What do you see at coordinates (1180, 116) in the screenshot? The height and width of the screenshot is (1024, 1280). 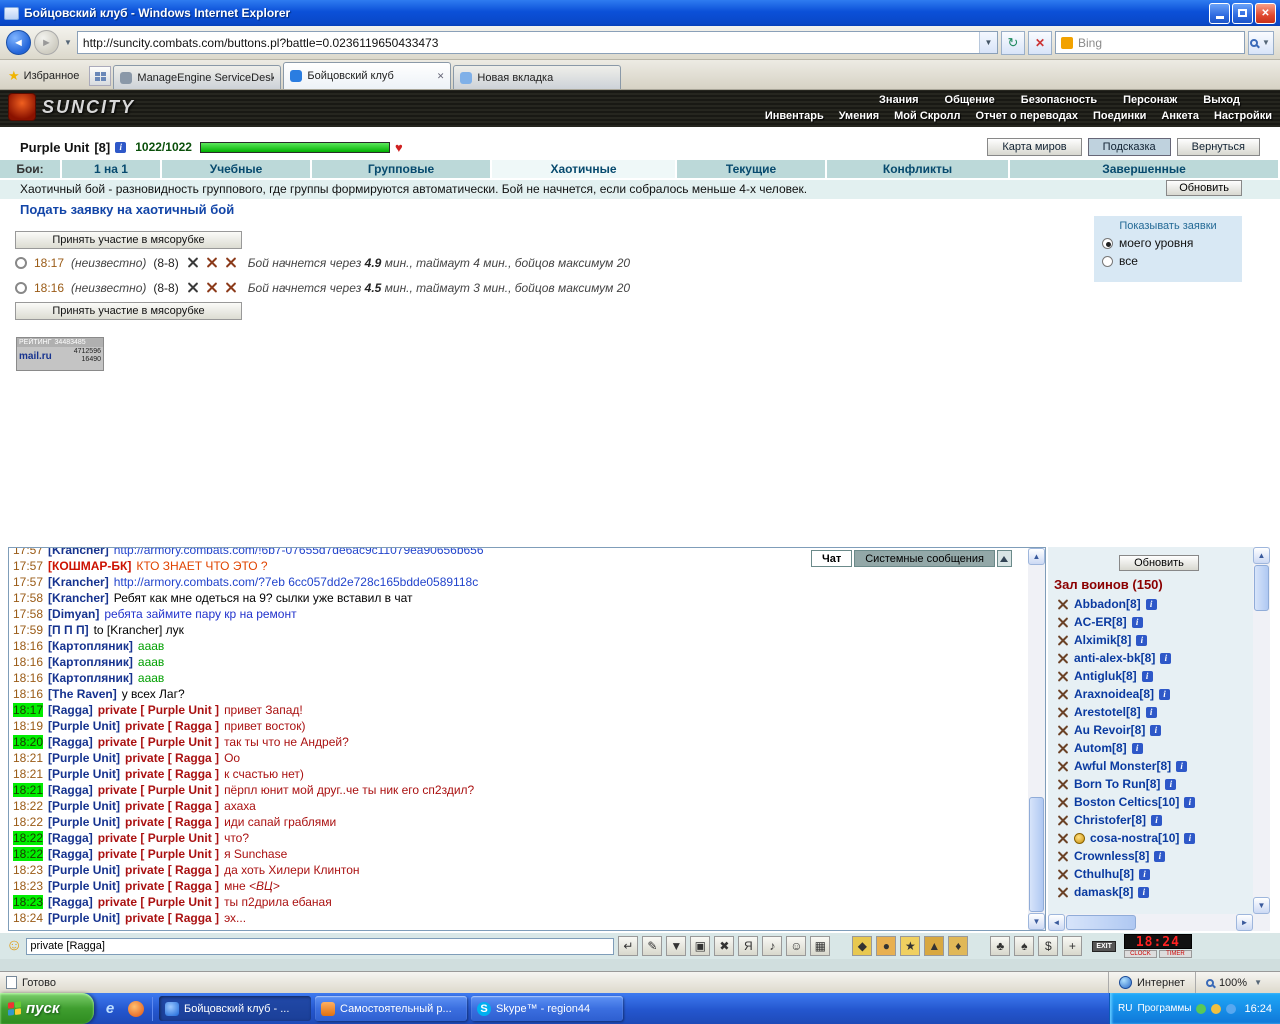 I see `game-nav-link: Анкета` at bounding box center [1180, 116].